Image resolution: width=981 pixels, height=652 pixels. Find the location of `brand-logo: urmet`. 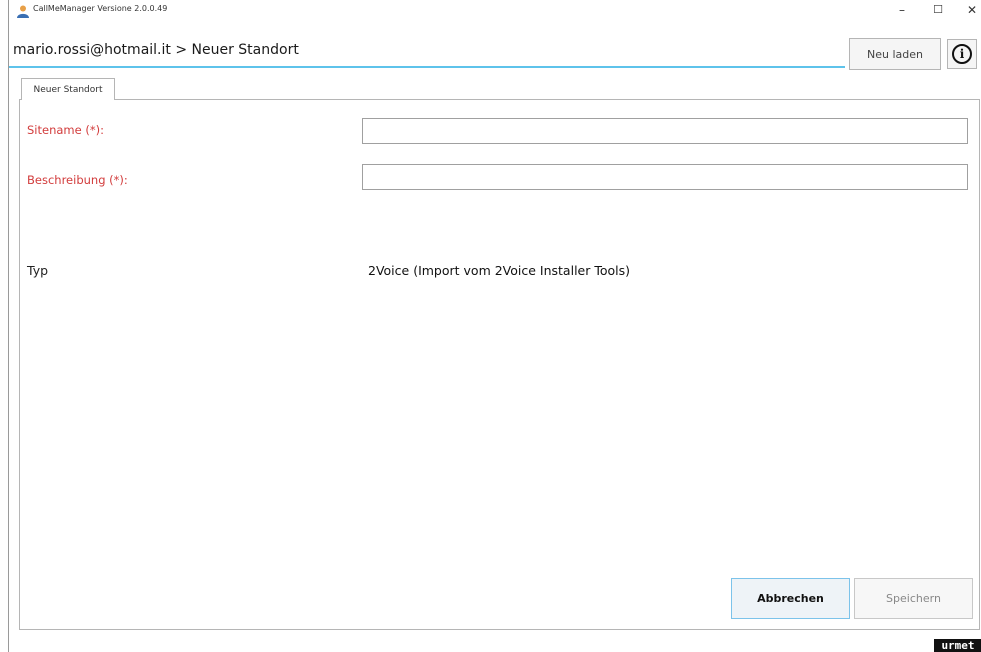

brand-logo: urmet is located at coordinates (957, 645).